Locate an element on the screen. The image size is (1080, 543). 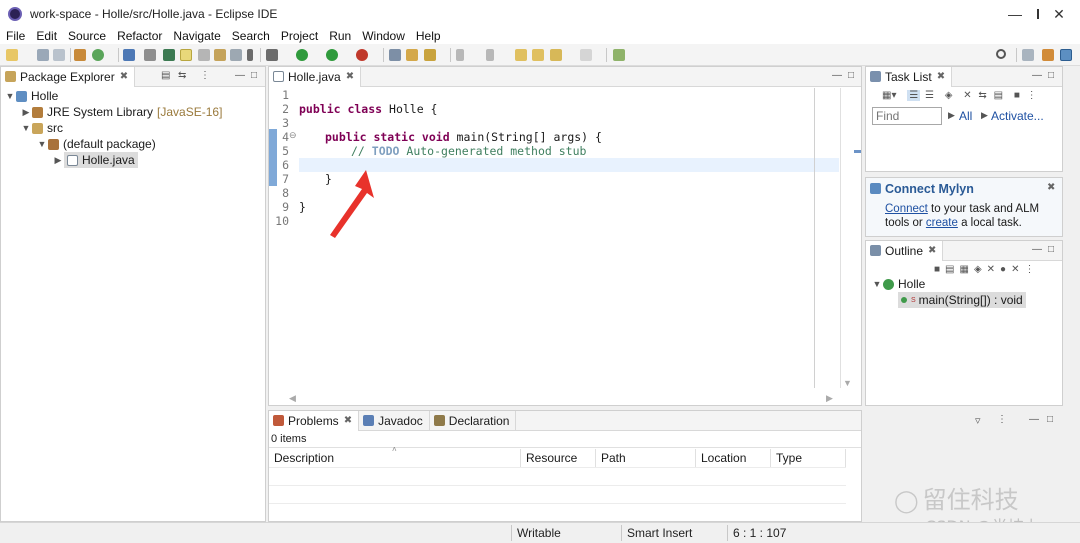
find-input is located at coordinates (907, 116).